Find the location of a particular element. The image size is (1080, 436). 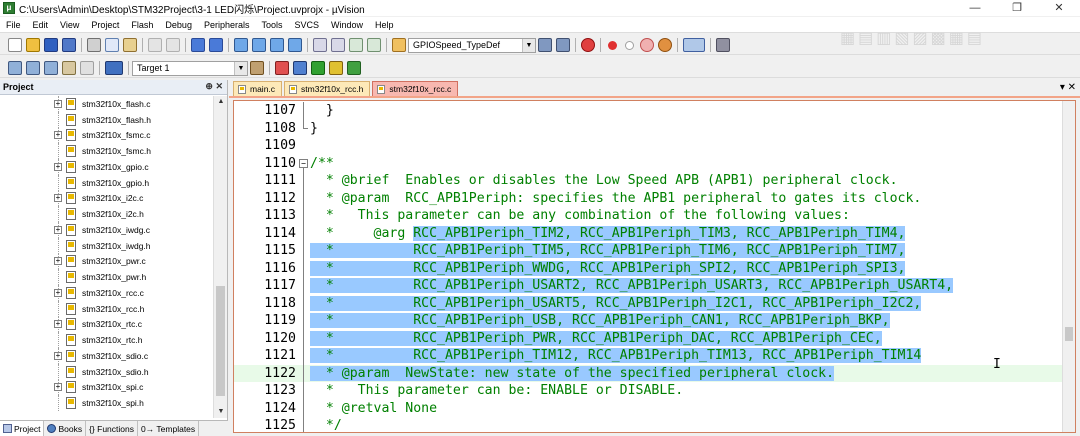

scroll-down-icon: ▼ is located at coordinates (221, 412).